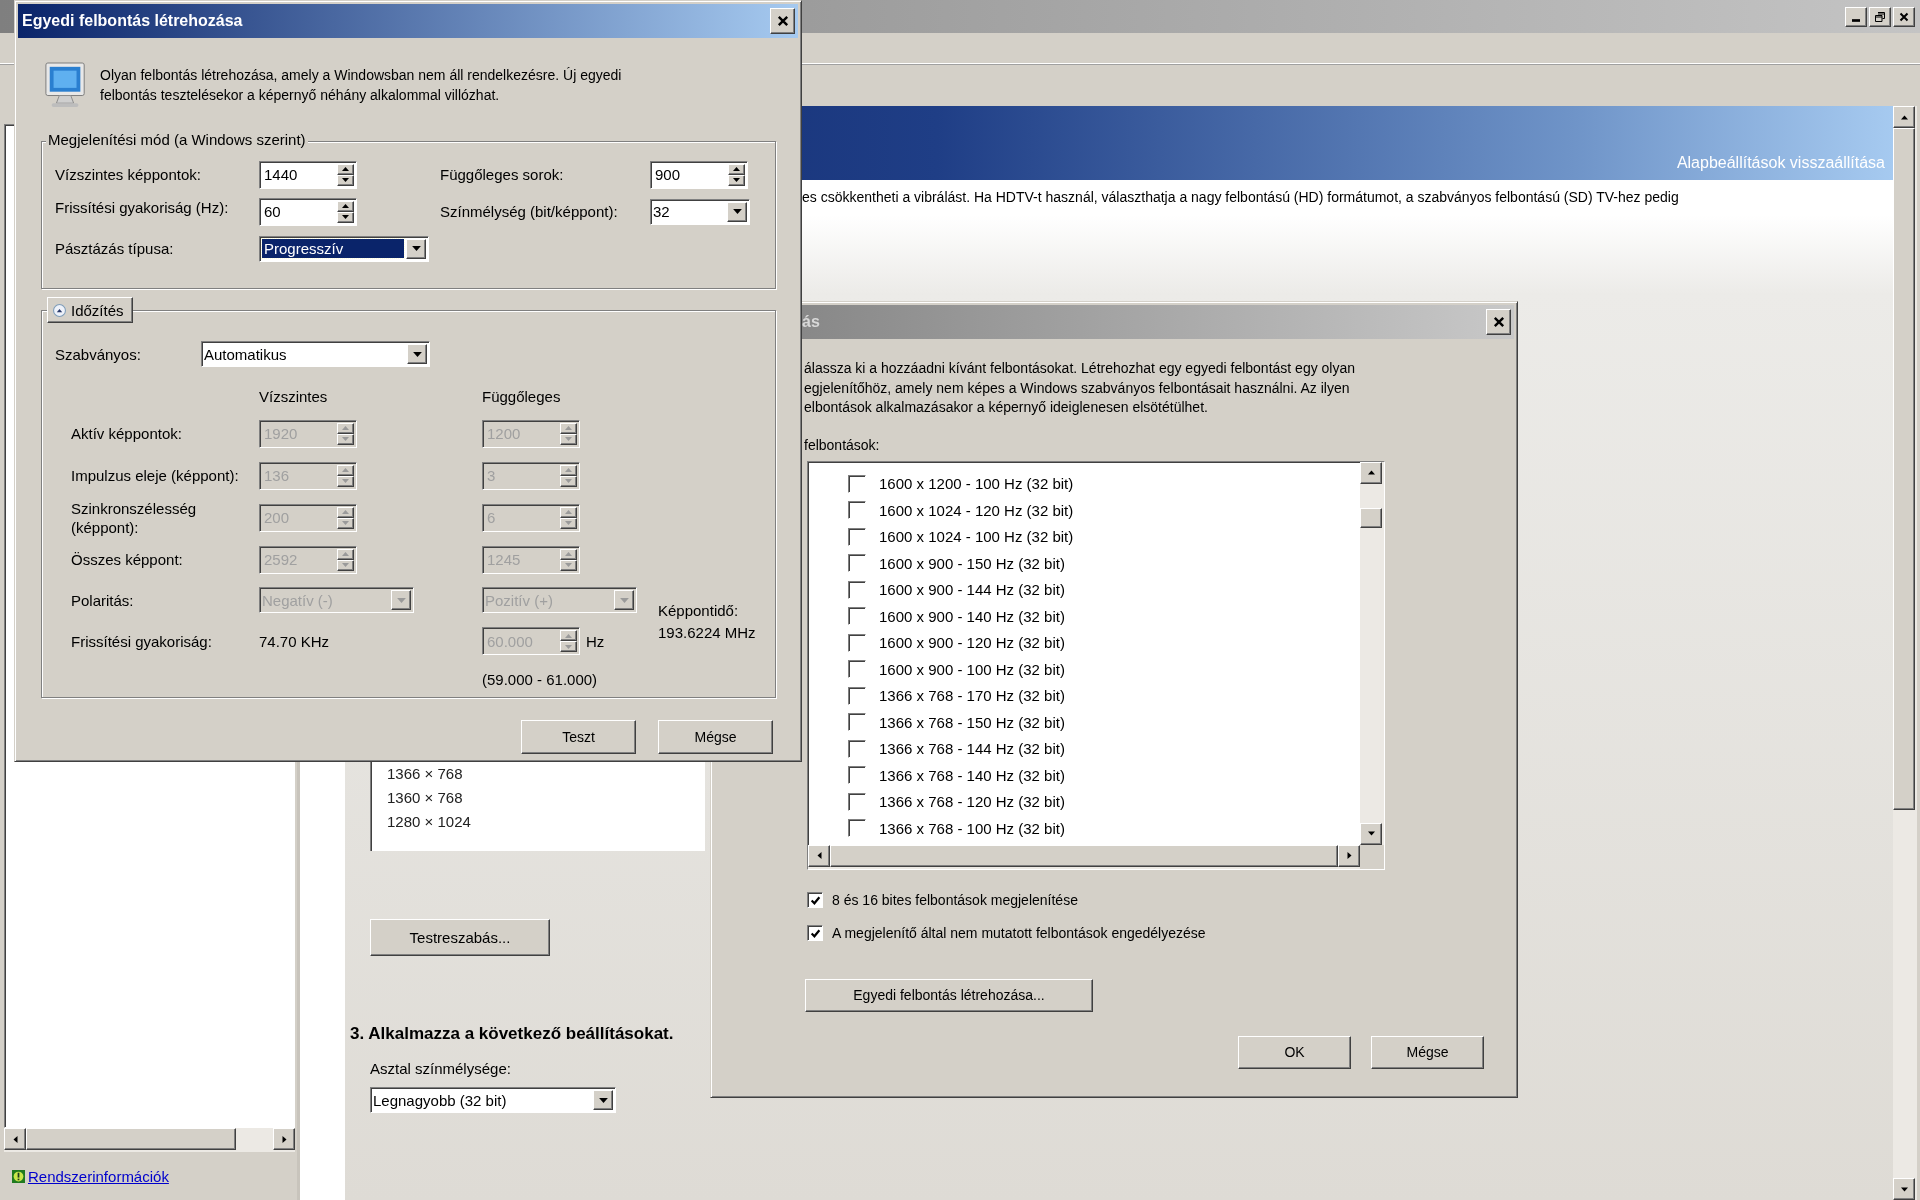 Image resolution: width=1920 pixels, height=1200 pixels. Describe the element at coordinates (529, 211) in the screenshot. I see `field-label: Színmélység (bit/képpont):` at that location.